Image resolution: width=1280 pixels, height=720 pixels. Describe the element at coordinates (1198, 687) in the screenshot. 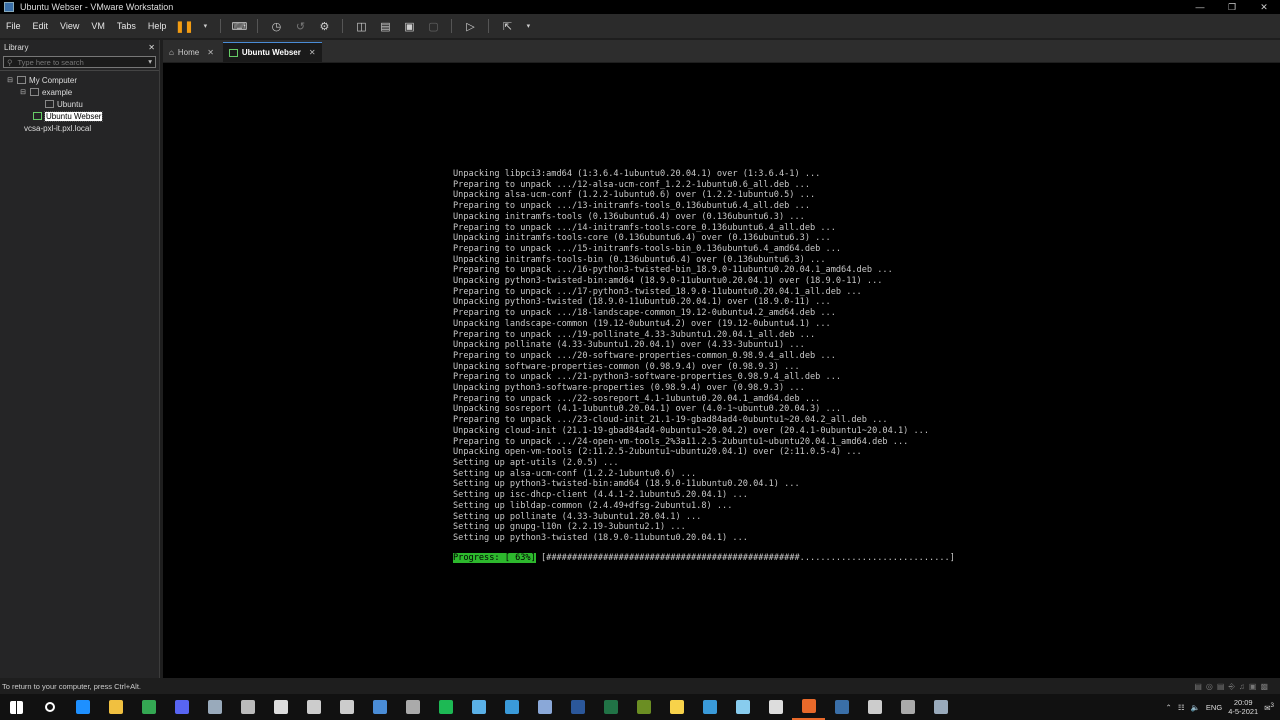

I see `hard-disk-icon: ▤` at that location.